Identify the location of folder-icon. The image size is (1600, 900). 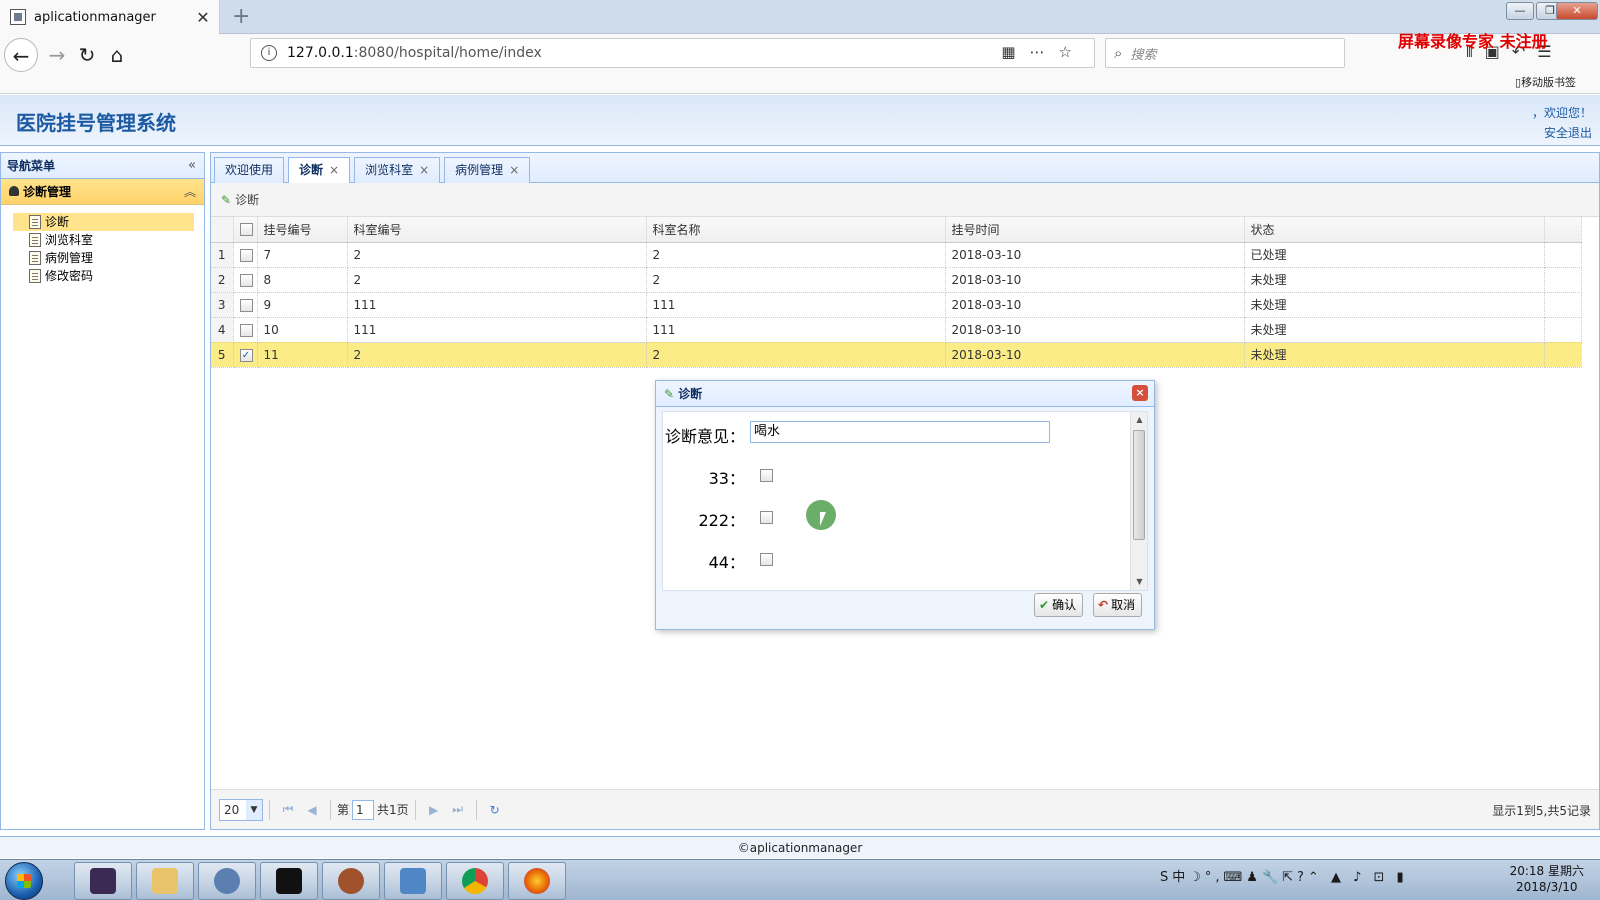
(165, 881).